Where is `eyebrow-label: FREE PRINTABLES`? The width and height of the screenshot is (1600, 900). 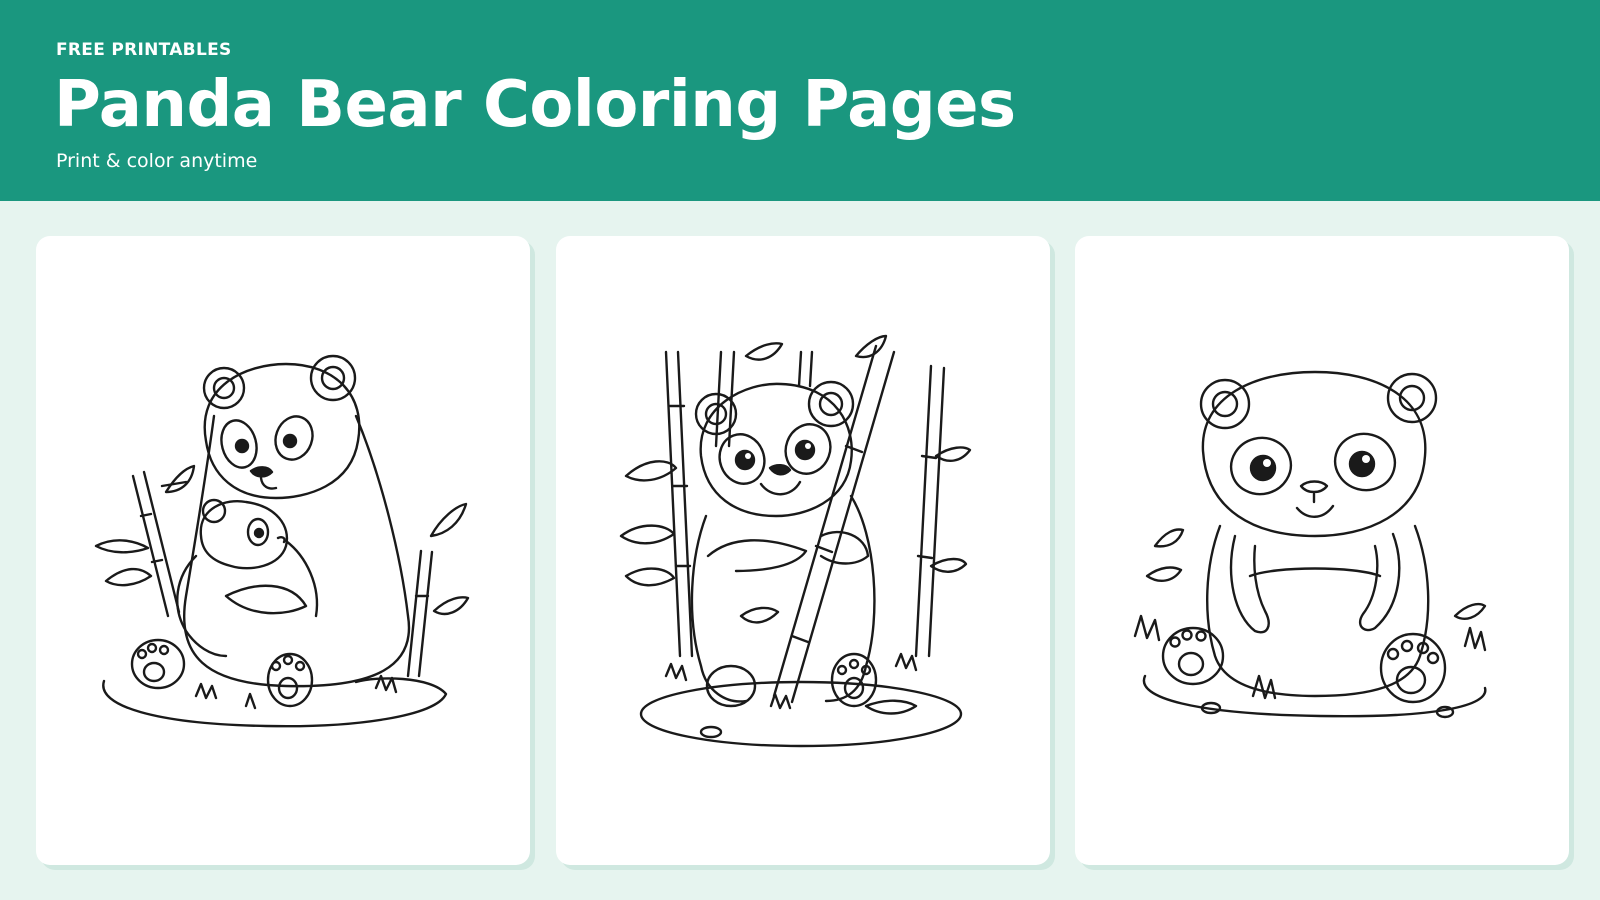
eyebrow-label: FREE PRINTABLES is located at coordinates (144, 50).